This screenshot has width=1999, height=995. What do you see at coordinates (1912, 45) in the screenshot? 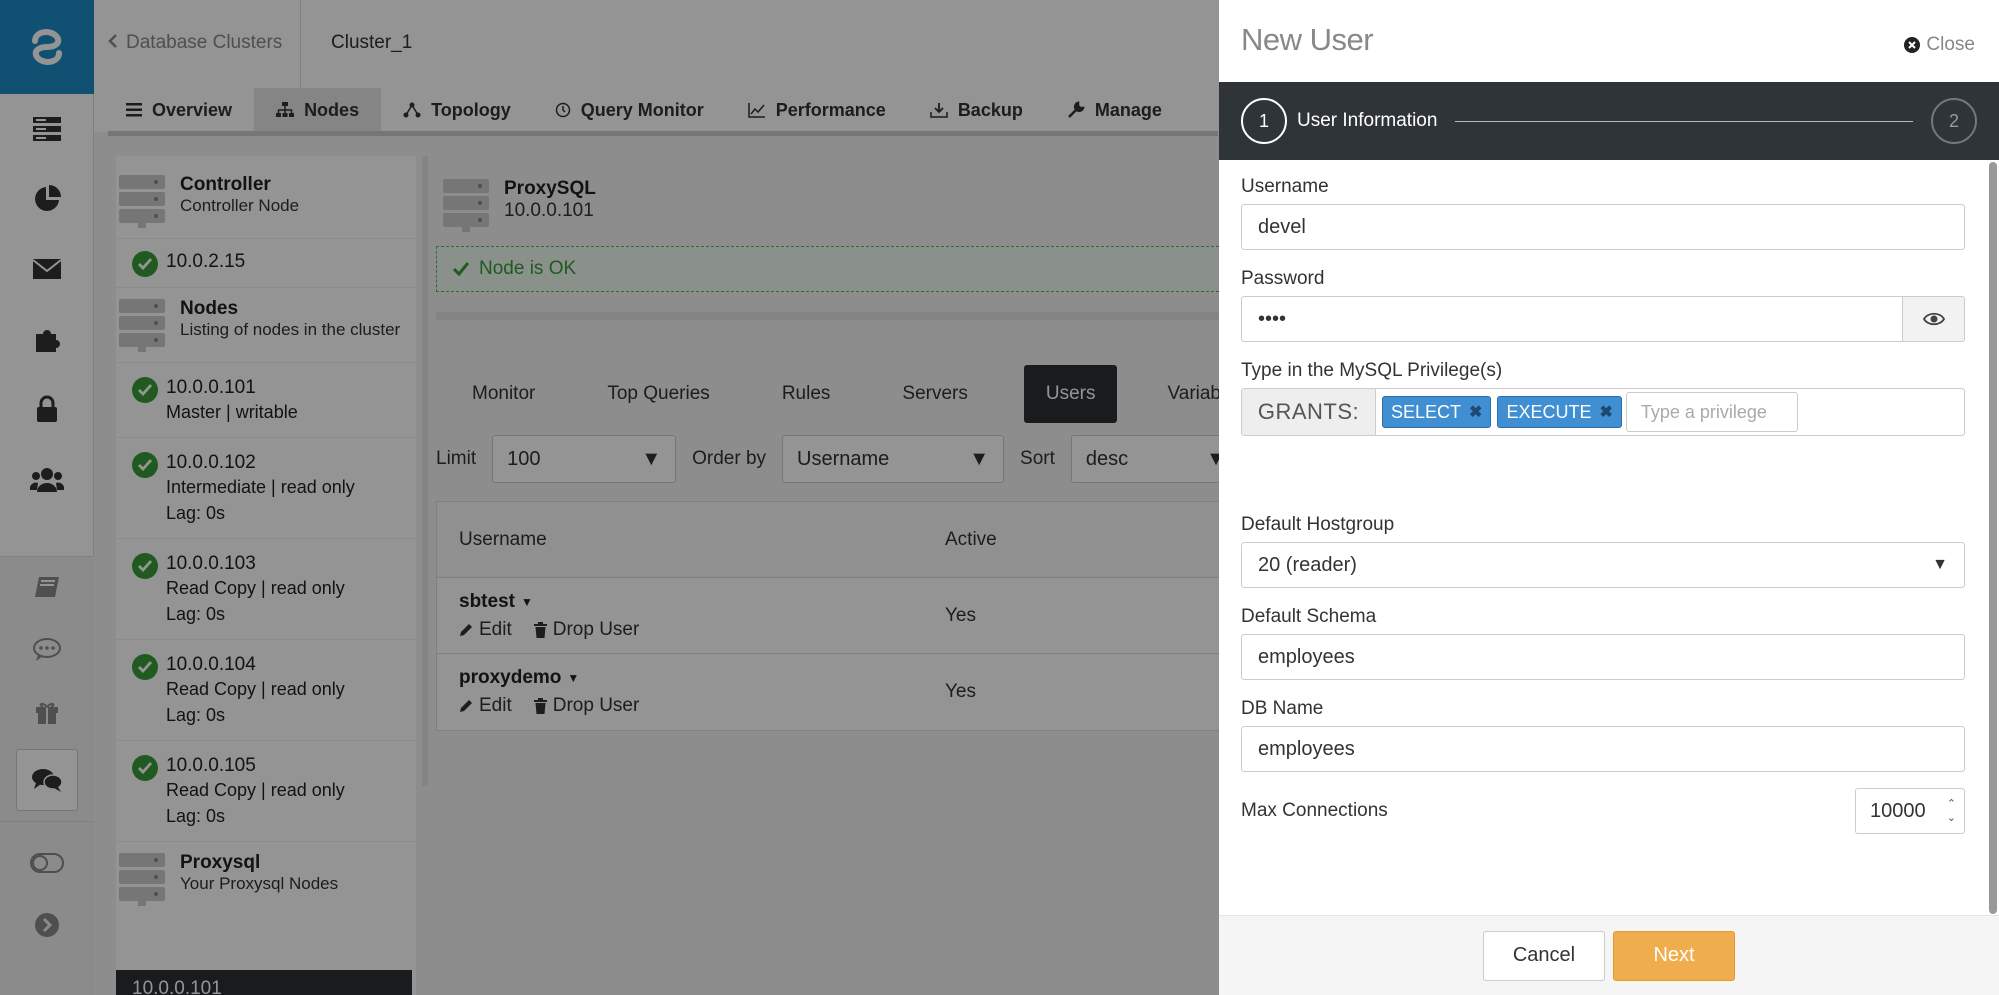
I see `close-circle-icon` at bounding box center [1912, 45].